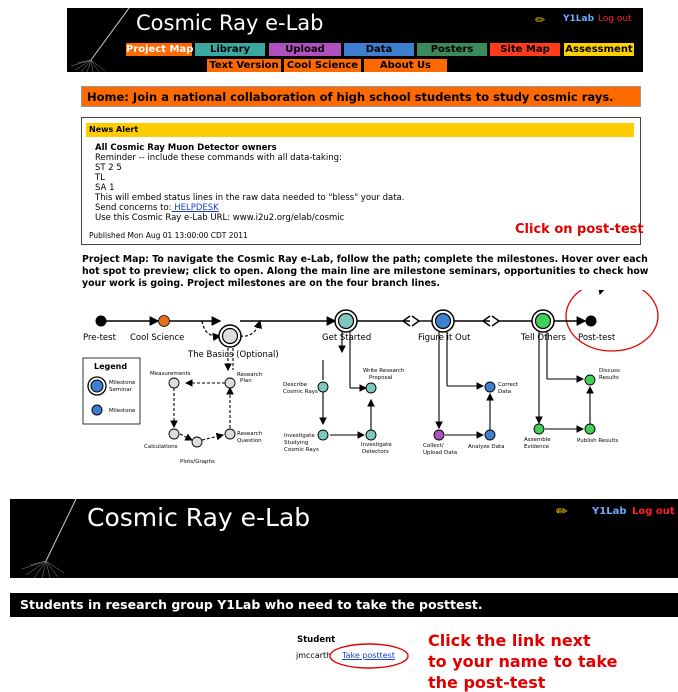 The image size is (678, 692). Describe the element at coordinates (170, 374) in the screenshot. I see `label-measurements: Measurements` at that location.